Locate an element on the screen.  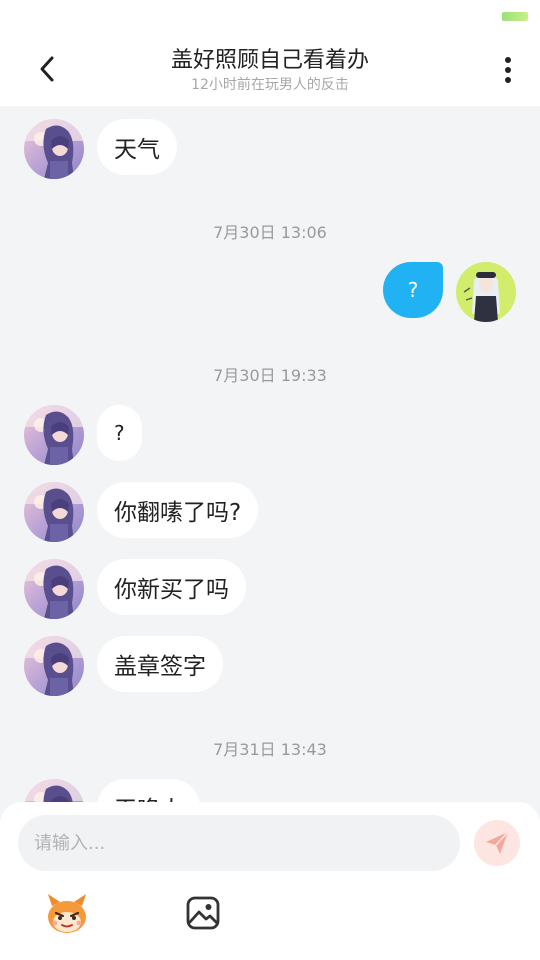
message-bubble: 盖章签字 is located at coordinates (160, 664).